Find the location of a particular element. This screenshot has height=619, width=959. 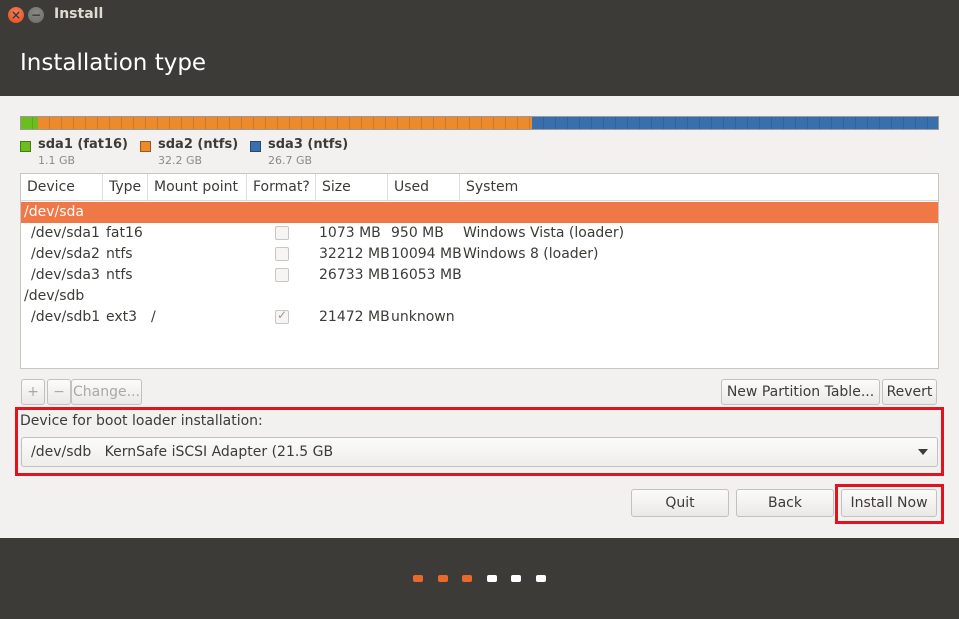

partition-bar-sda3 is located at coordinates (735, 123).